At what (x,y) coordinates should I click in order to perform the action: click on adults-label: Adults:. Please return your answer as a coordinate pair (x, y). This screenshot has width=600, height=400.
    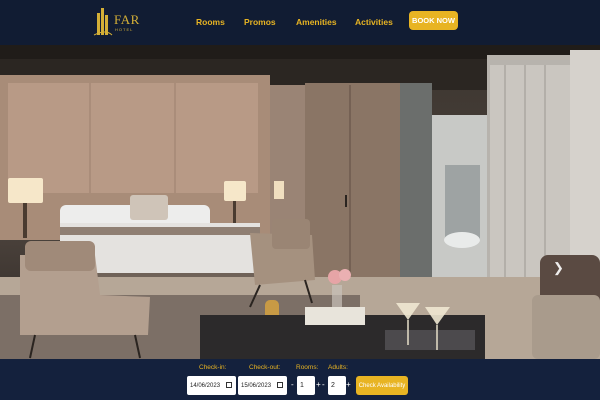
    Looking at the image, I should click on (338, 367).